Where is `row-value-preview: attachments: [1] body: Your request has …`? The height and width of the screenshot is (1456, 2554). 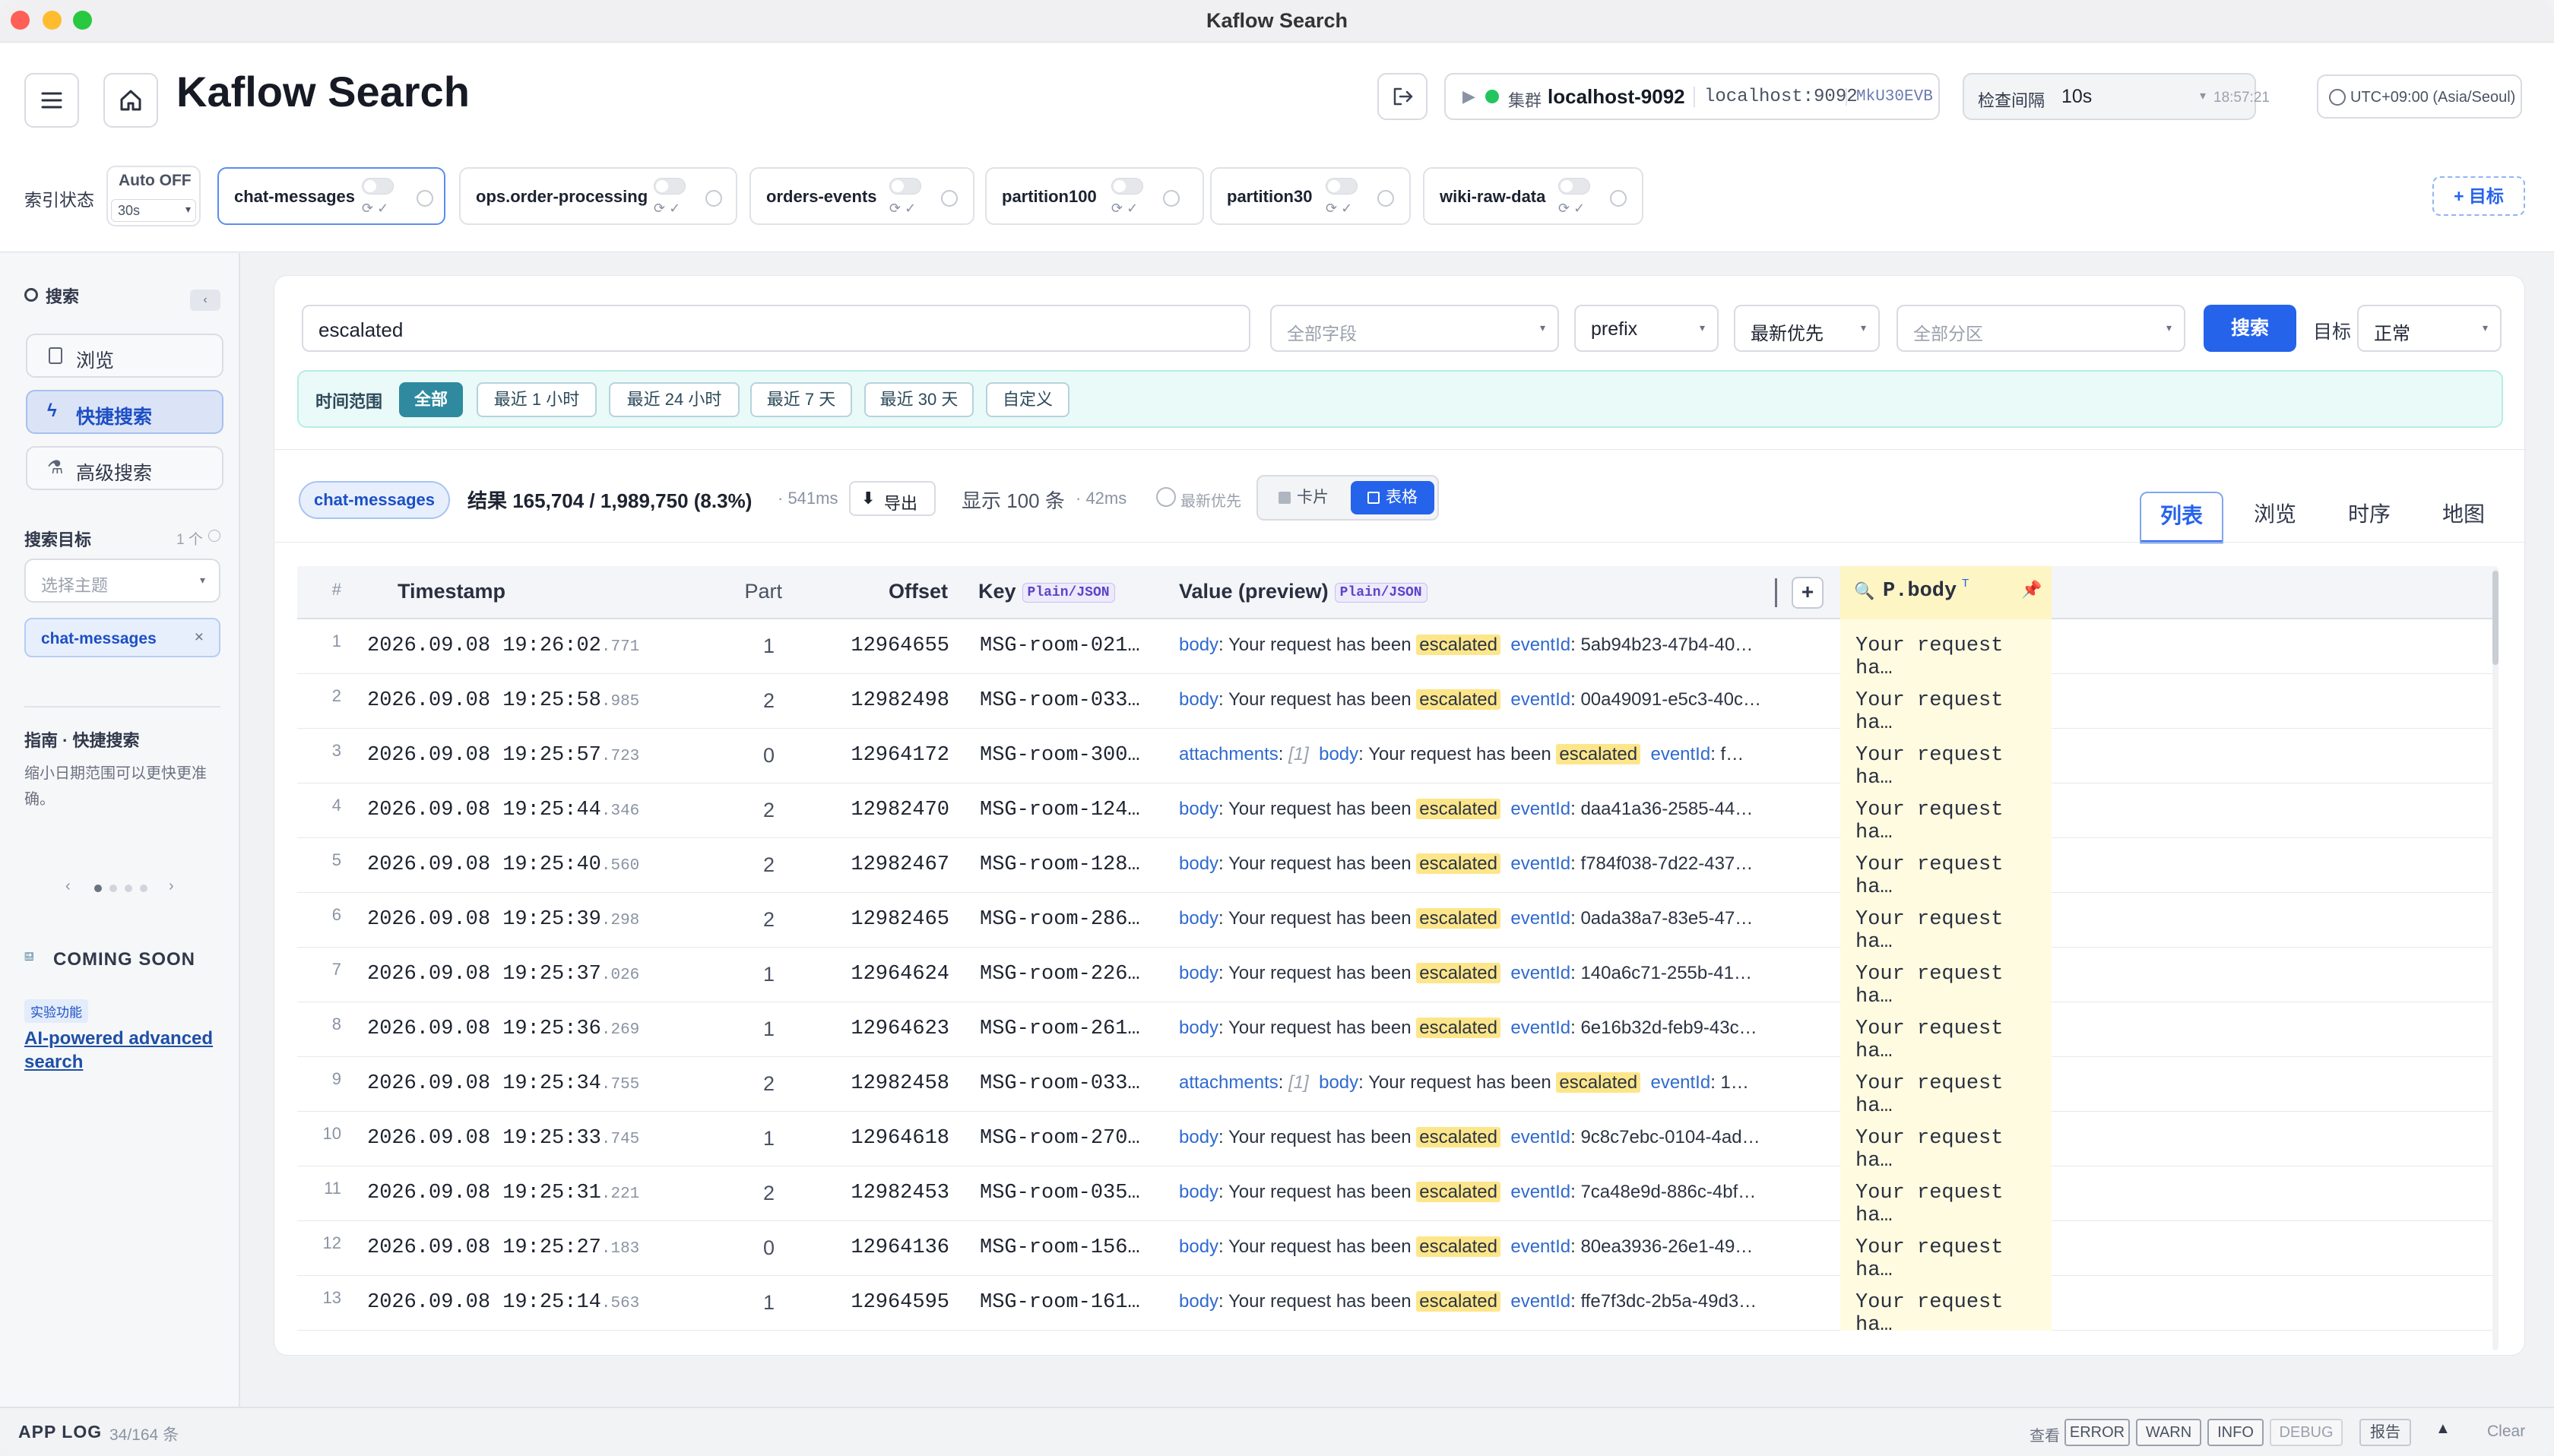
row-value-preview: attachments: [1] body: Your request has … is located at coordinates (1475, 1083).